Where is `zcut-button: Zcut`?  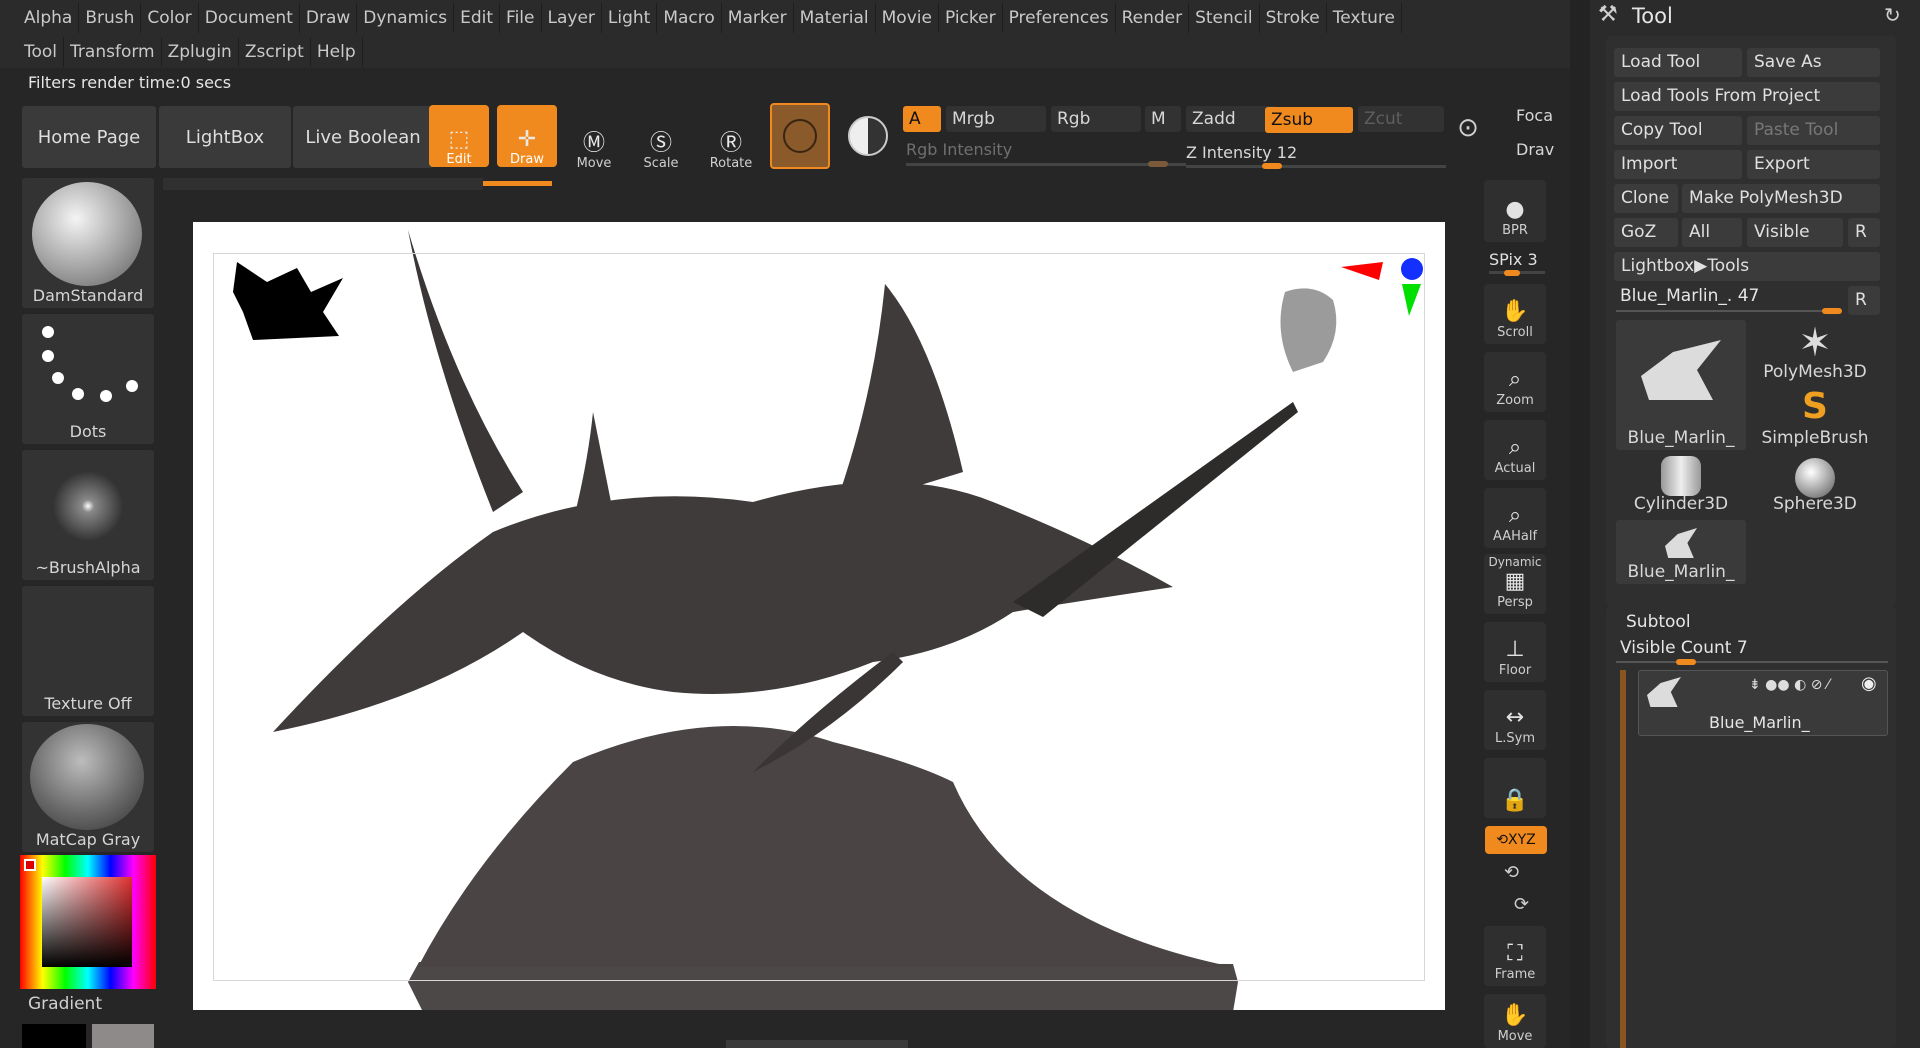 zcut-button: Zcut is located at coordinates (1401, 119).